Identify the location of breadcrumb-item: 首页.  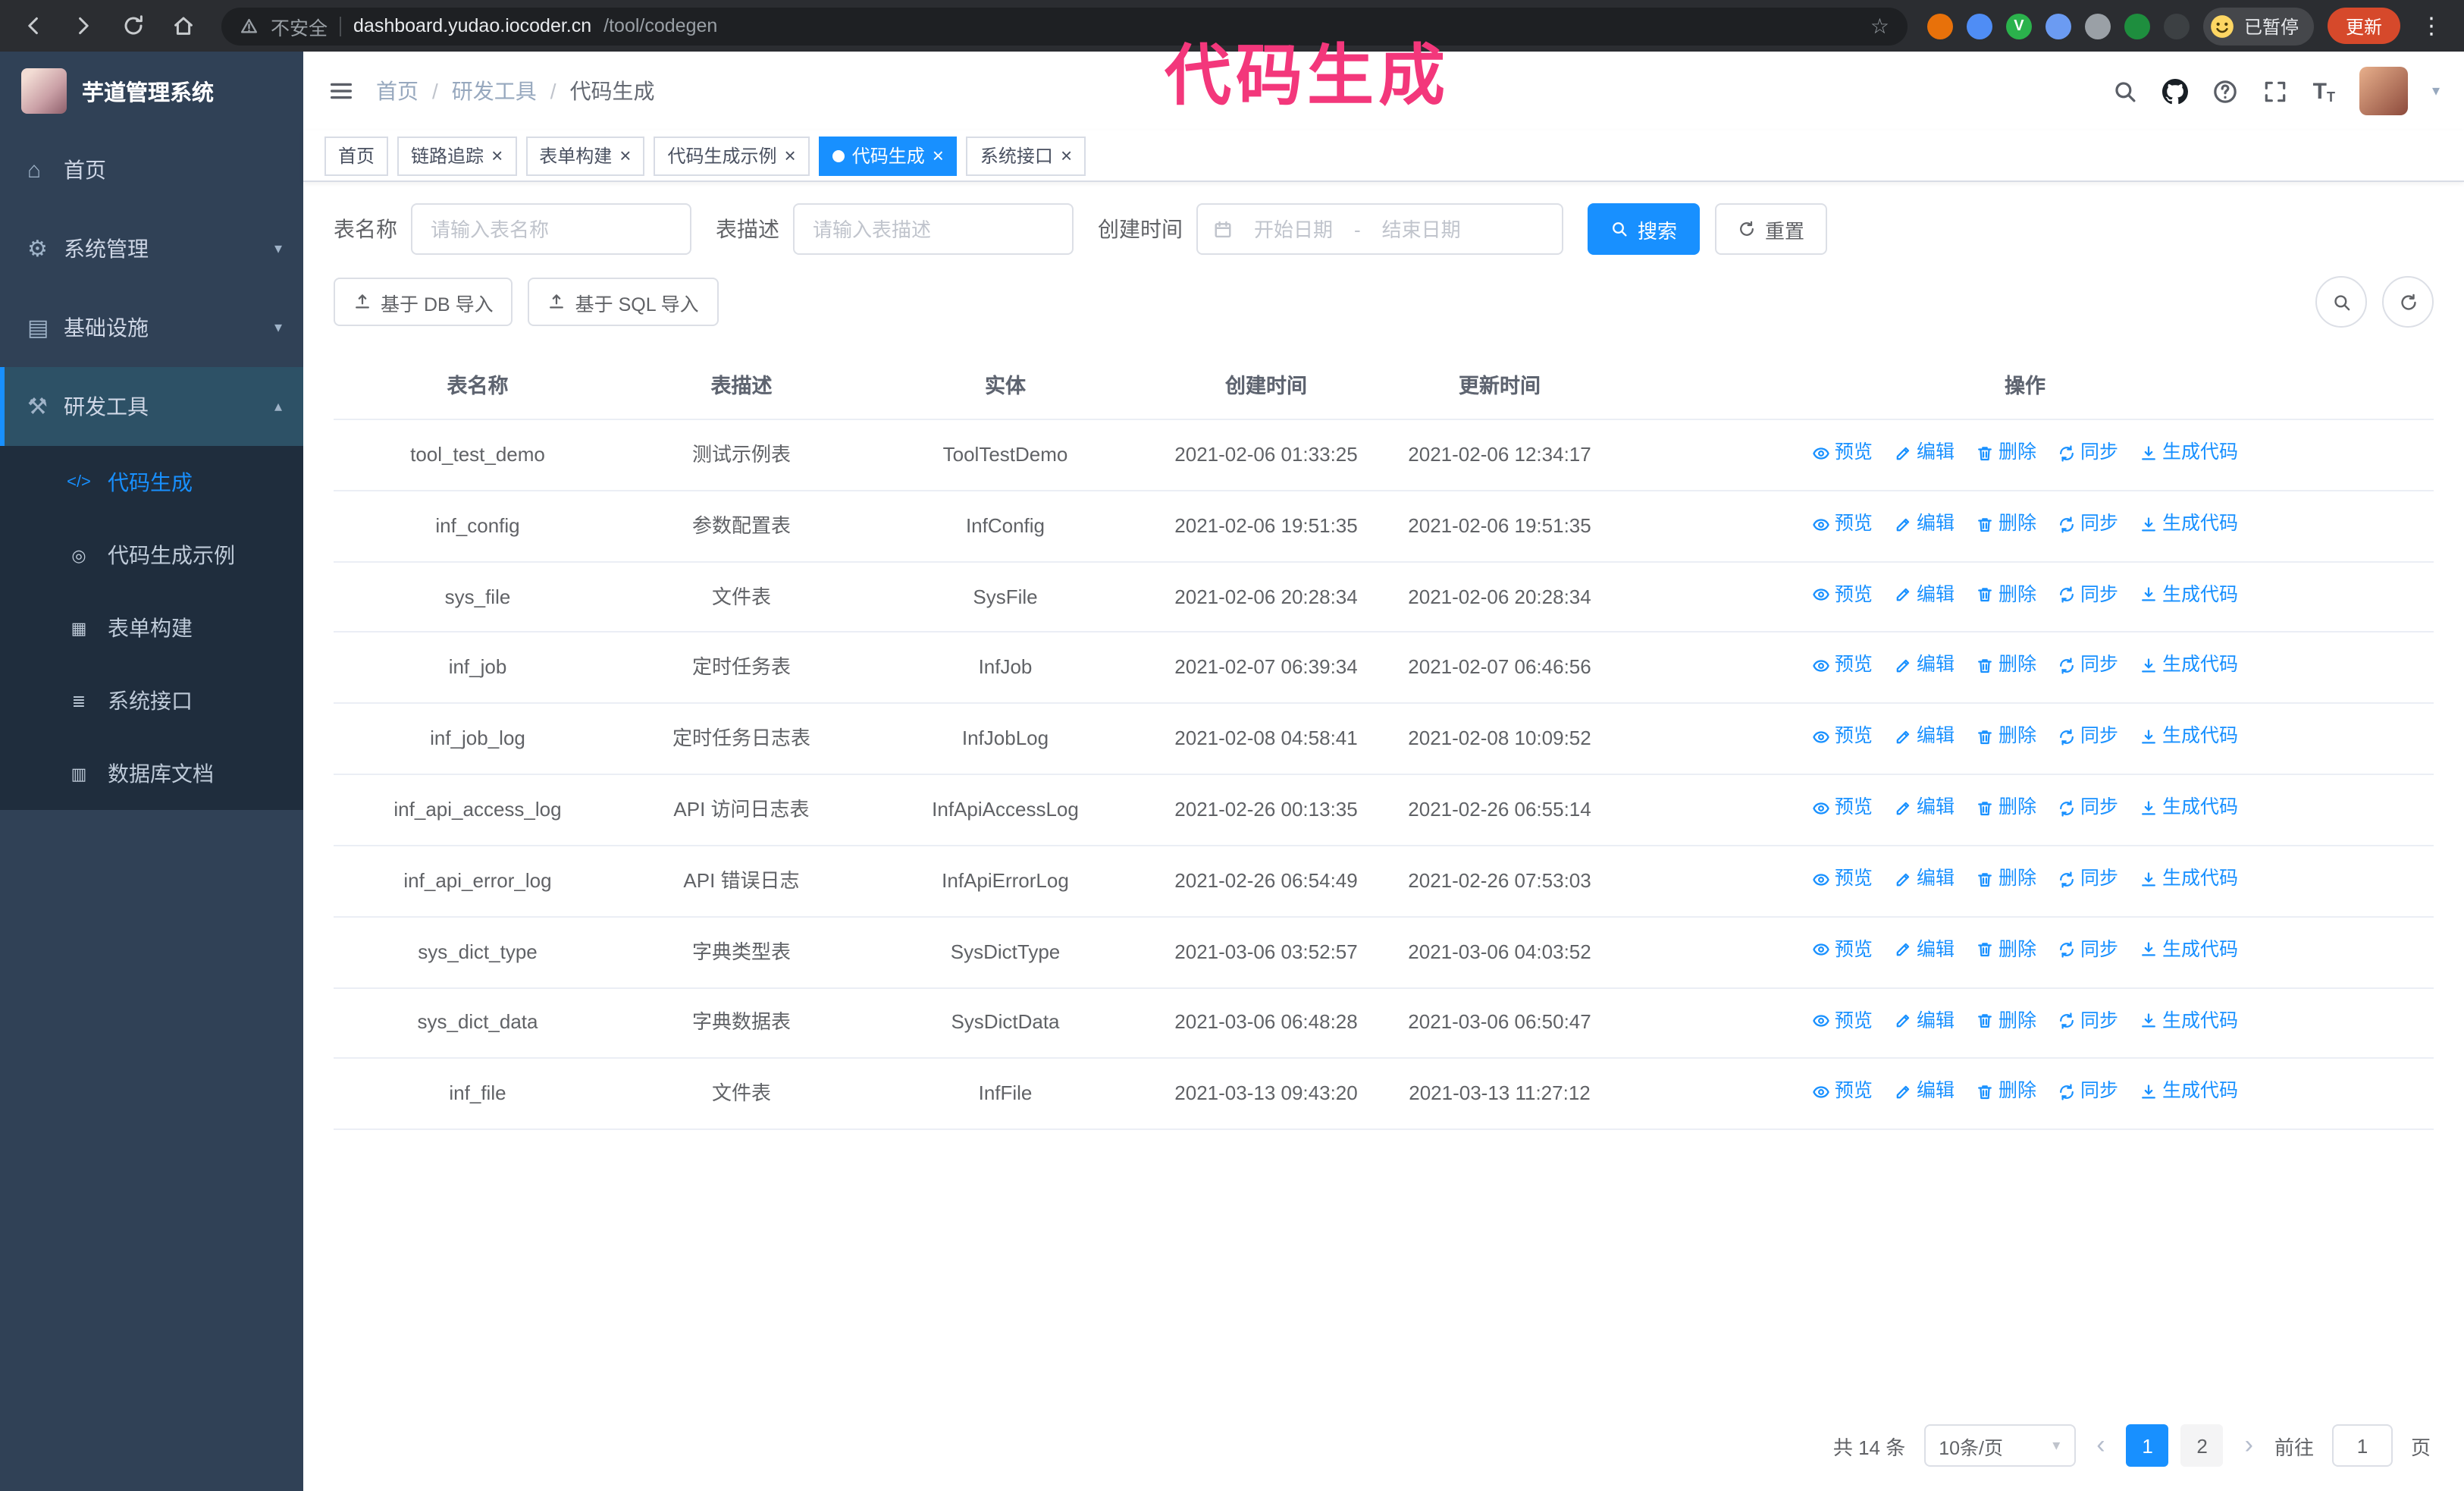
(414, 91).